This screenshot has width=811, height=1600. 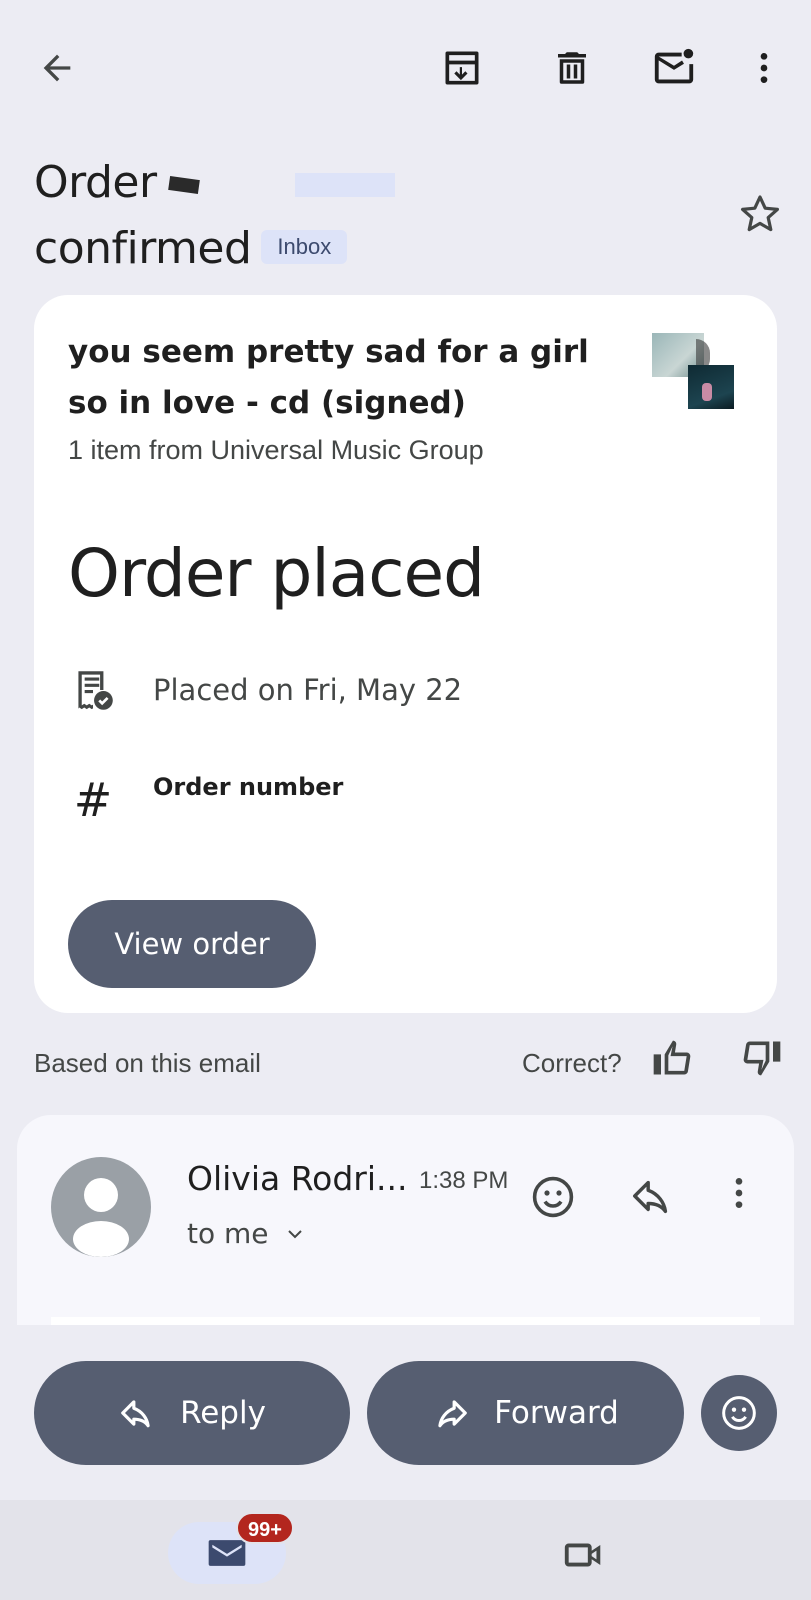 I want to click on message-header: Olivia Rodri... 1:38 PM to me, so click(x=405, y=1220).